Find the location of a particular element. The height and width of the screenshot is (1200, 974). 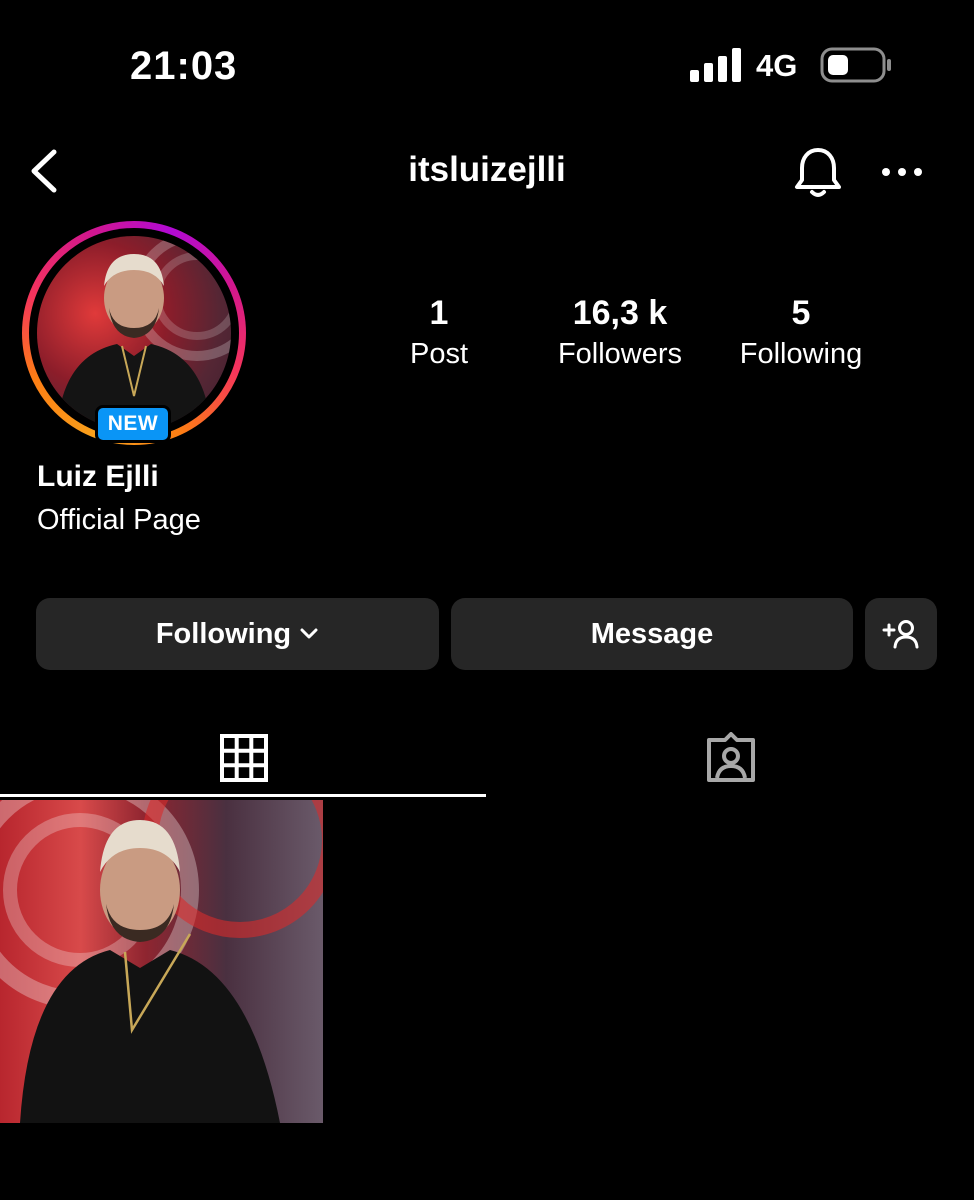

suggested-accounts-button is located at coordinates (901, 634).